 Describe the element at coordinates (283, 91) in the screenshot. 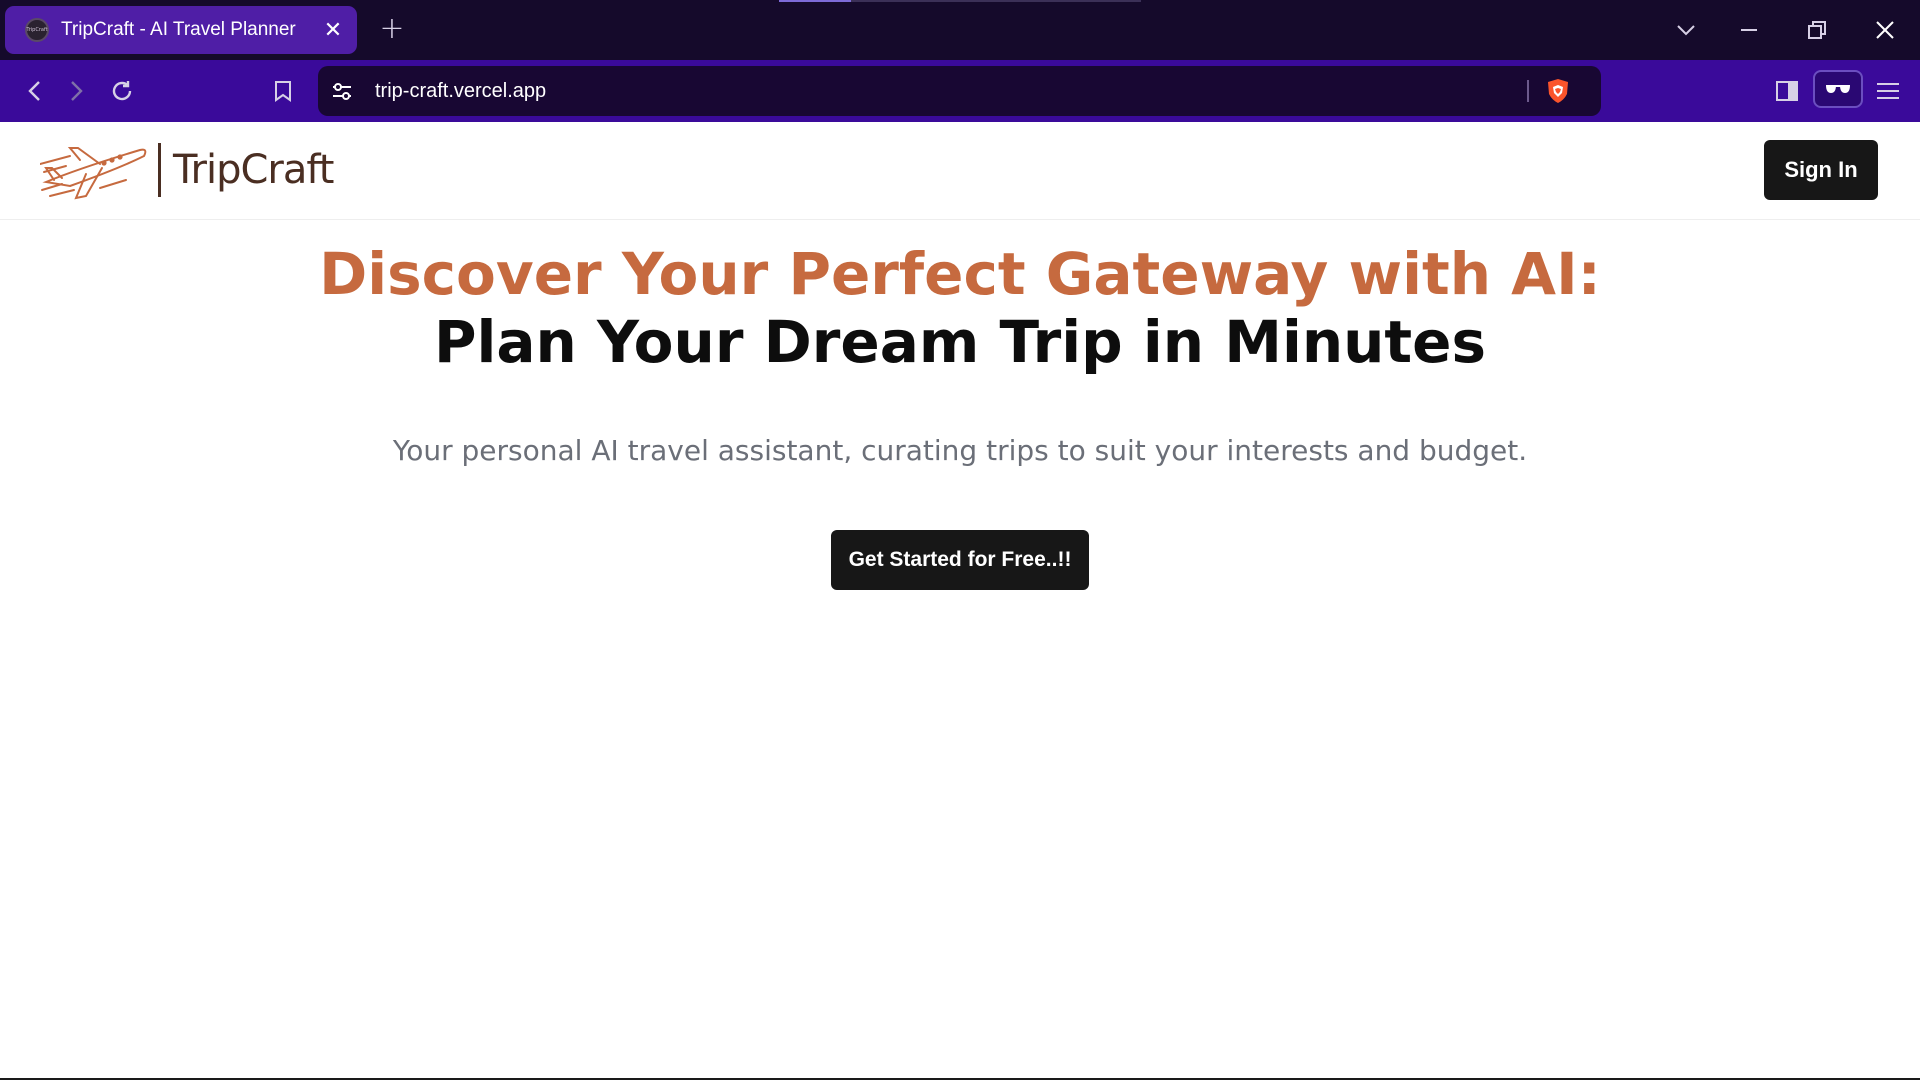

I see `bookmark-icon` at that location.